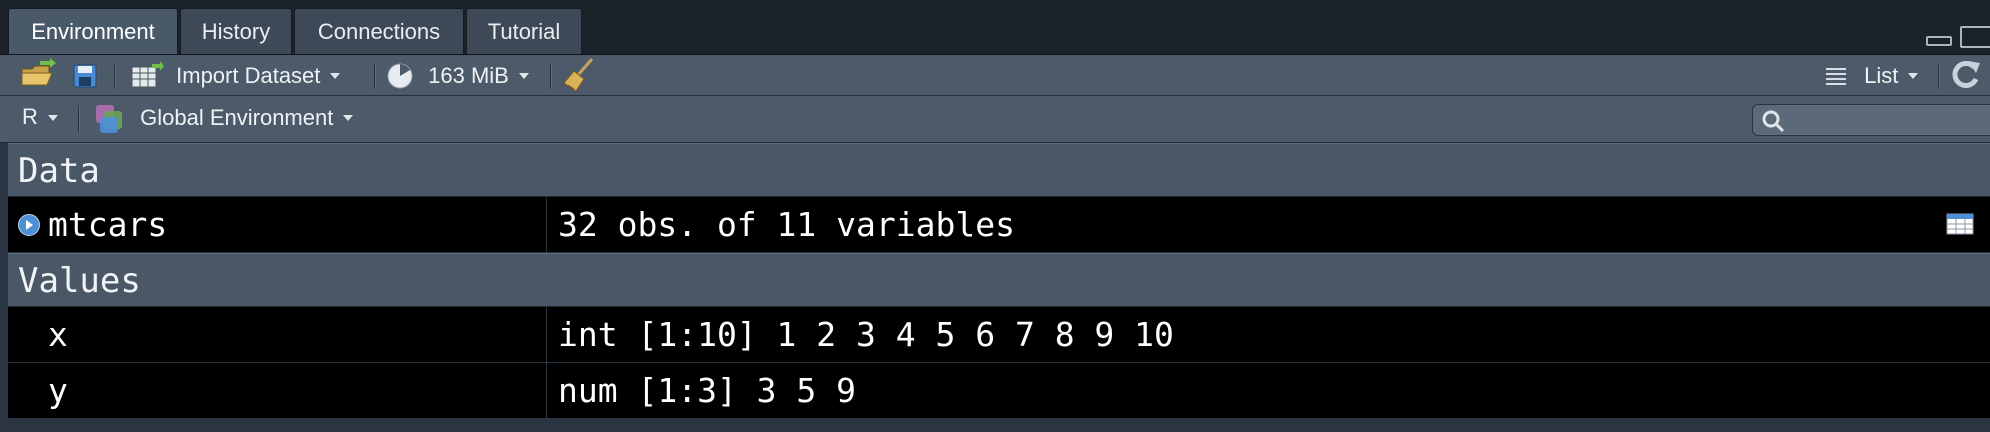 This screenshot has height=432, width=1990. What do you see at coordinates (108, 224) in the screenshot?
I see `object-name: mtcars` at bounding box center [108, 224].